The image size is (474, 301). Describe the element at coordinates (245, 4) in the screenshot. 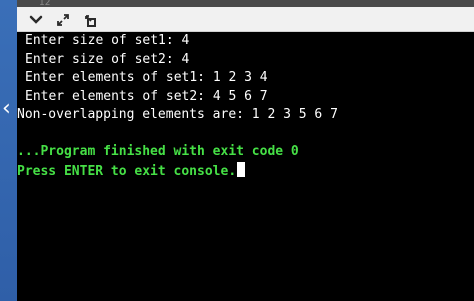

I see `toolbar-top-strip: 12` at that location.